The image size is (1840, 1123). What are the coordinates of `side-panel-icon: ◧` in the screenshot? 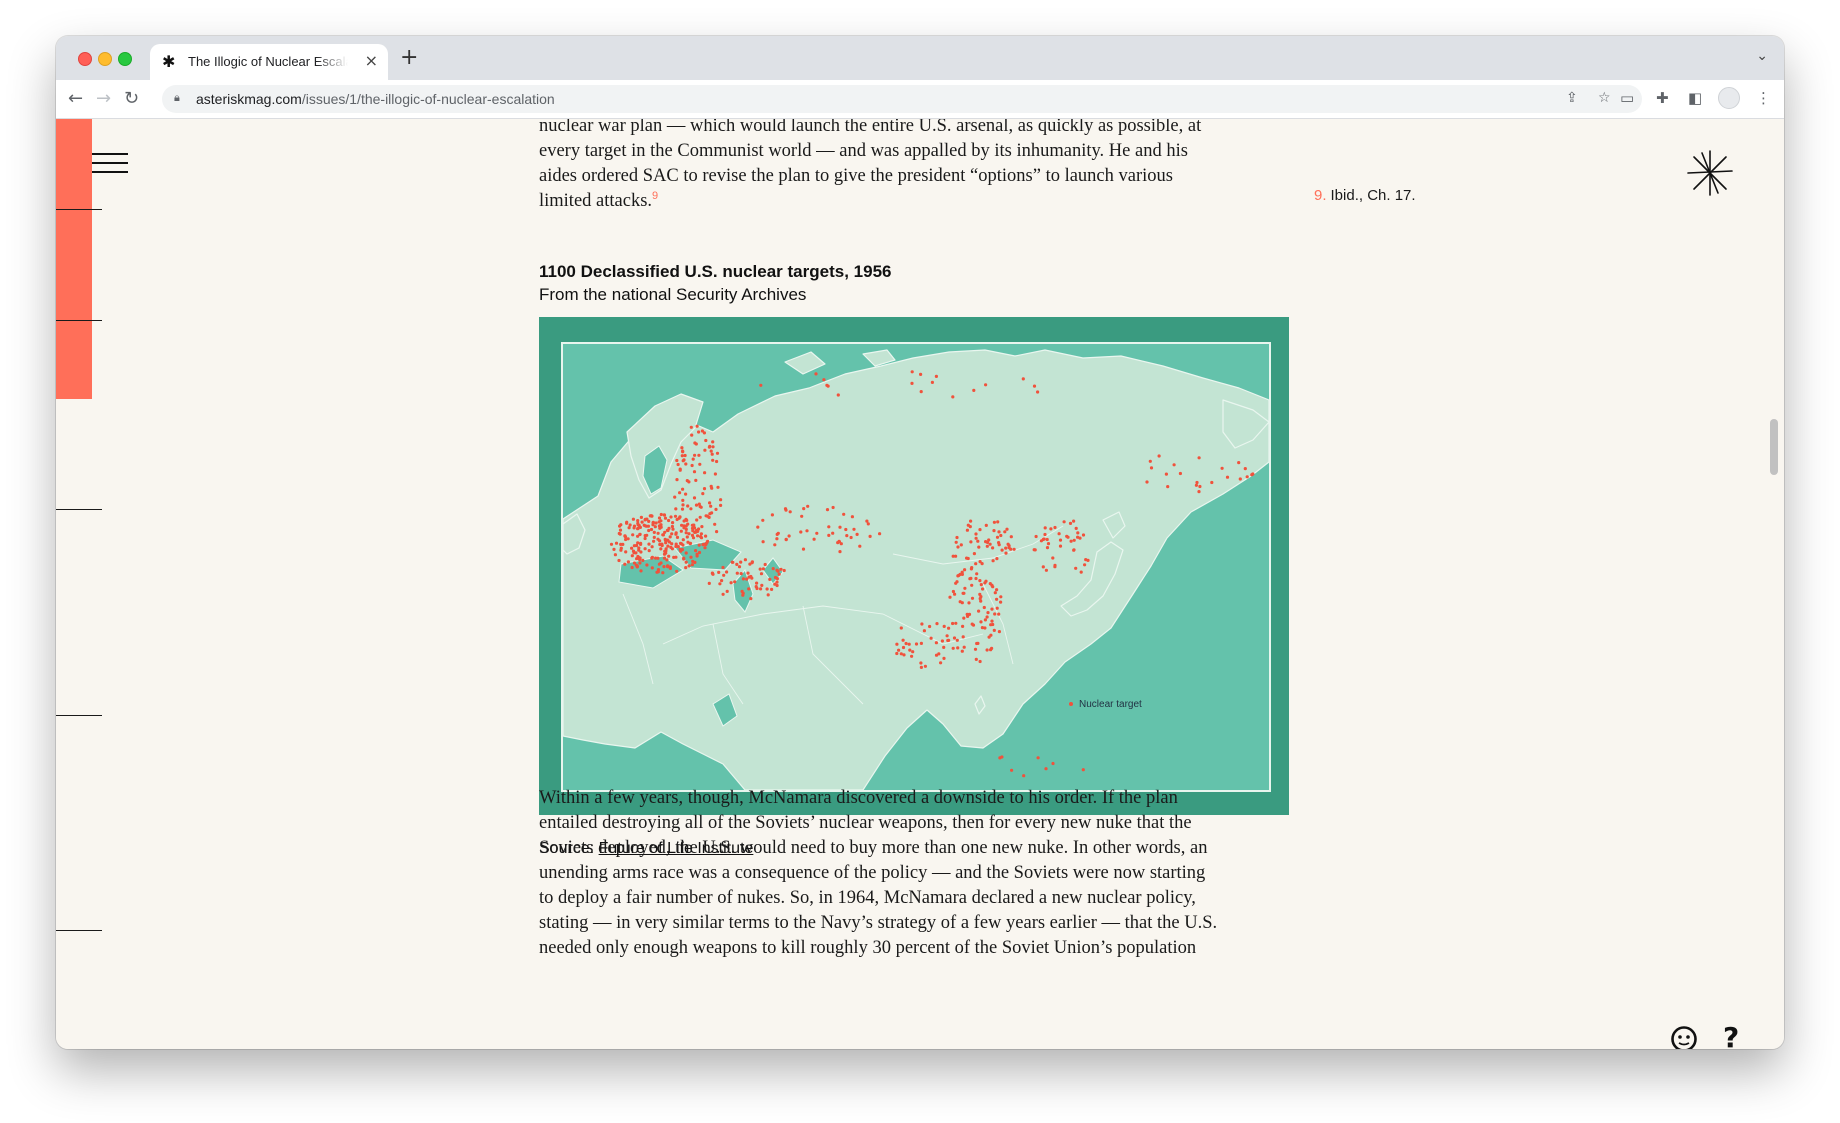 It's located at (1695, 98).